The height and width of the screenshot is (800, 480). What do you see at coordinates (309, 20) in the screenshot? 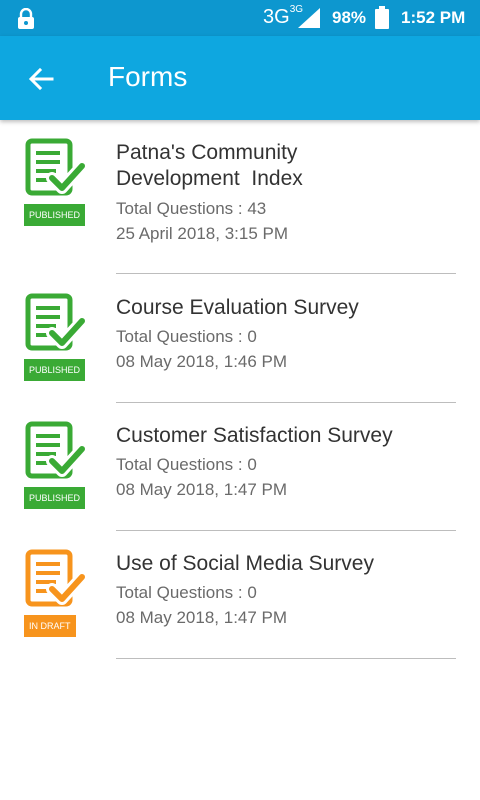
I see `signal-icon` at bounding box center [309, 20].